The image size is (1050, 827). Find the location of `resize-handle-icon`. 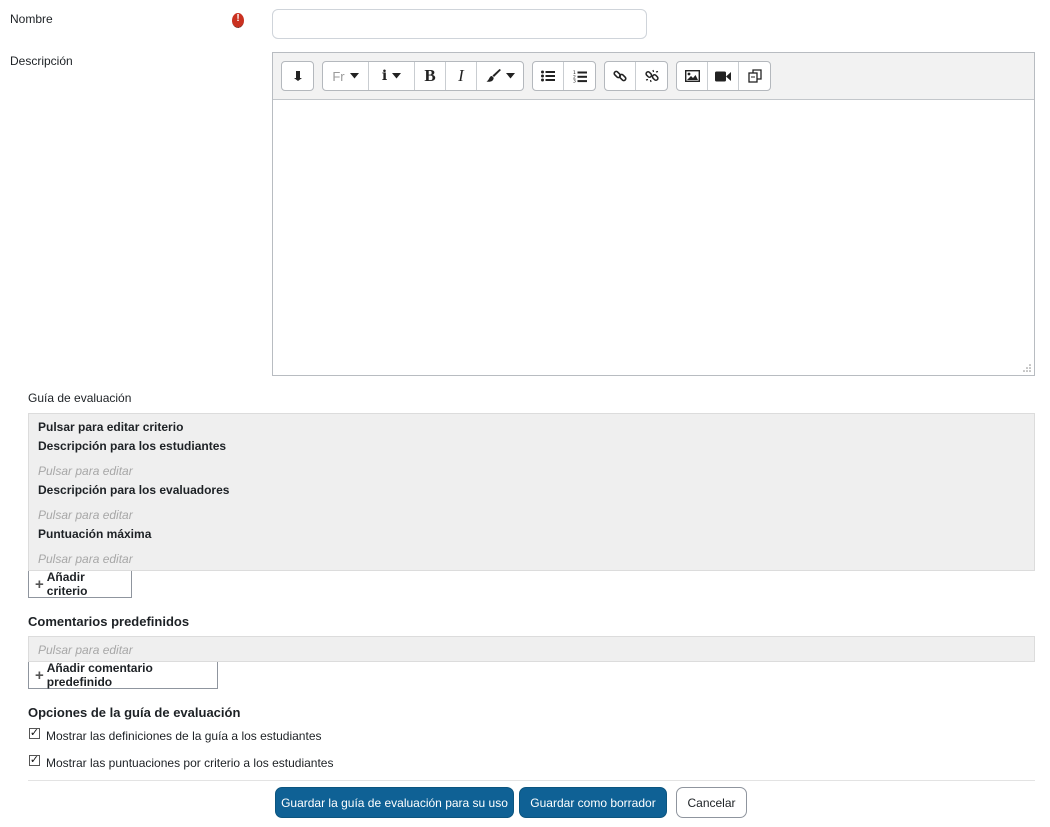

resize-handle-icon is located at coordinates (1027, 368).